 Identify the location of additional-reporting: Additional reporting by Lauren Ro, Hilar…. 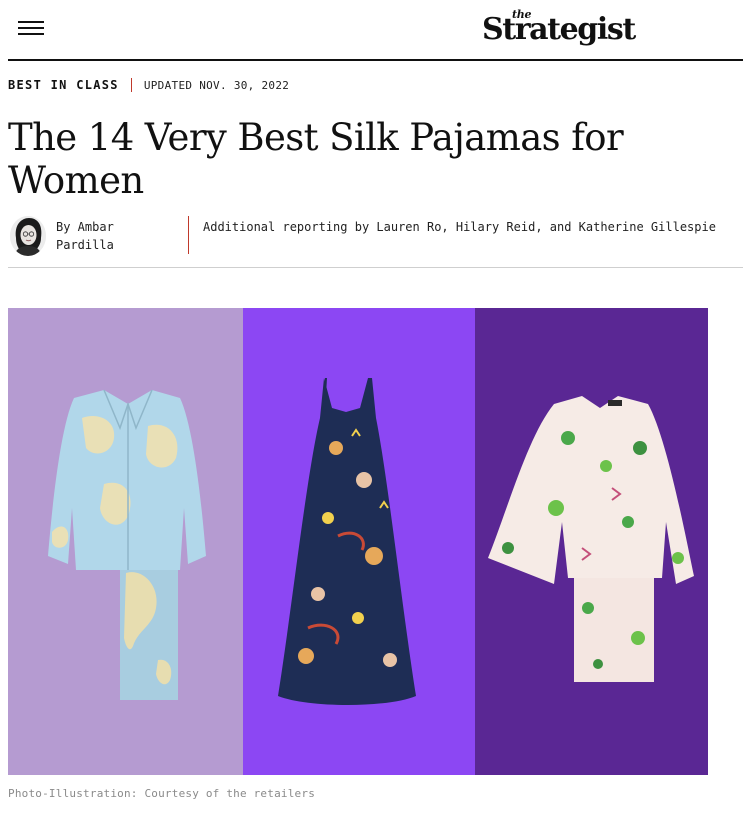
(459, 227).